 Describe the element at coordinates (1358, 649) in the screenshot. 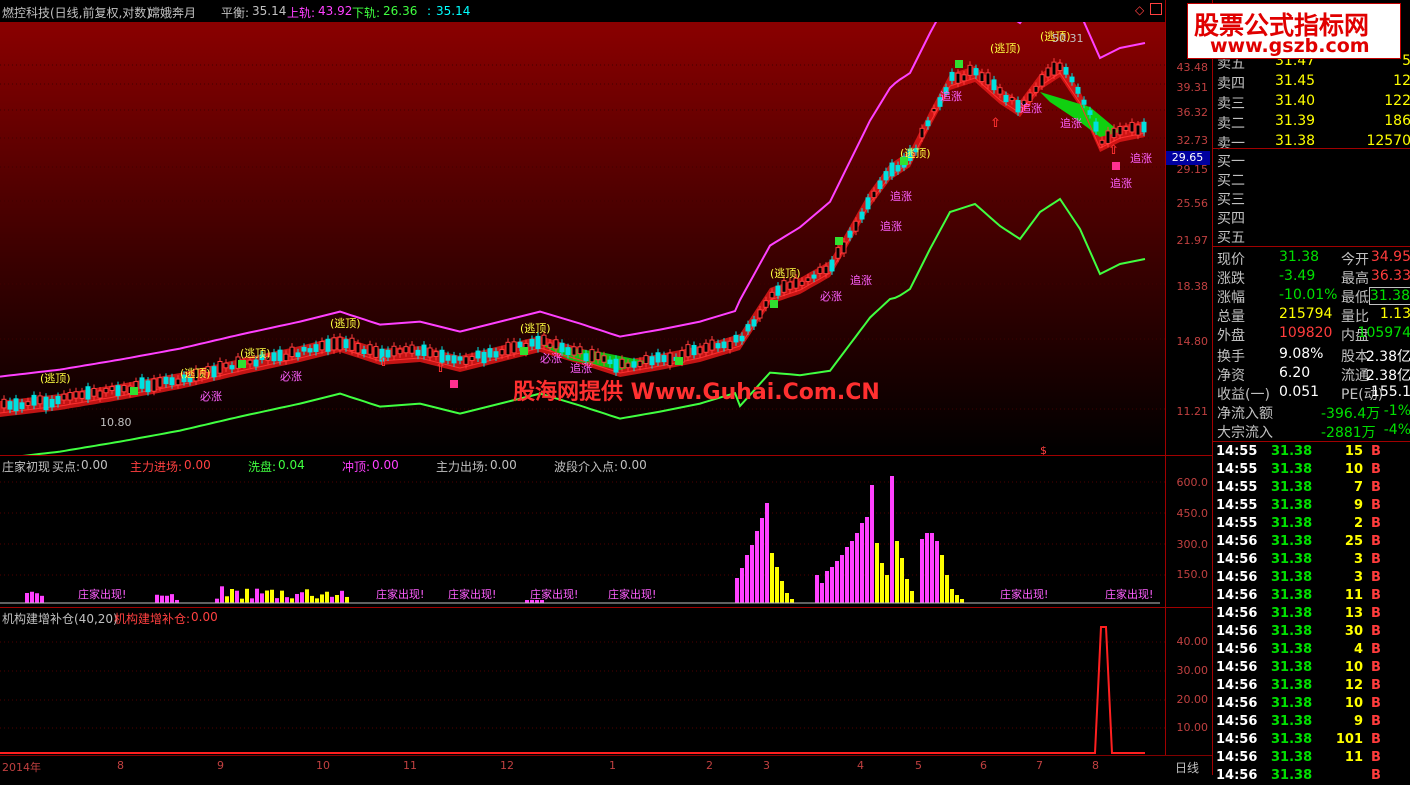

I see `tick-volume: 4` at that location.